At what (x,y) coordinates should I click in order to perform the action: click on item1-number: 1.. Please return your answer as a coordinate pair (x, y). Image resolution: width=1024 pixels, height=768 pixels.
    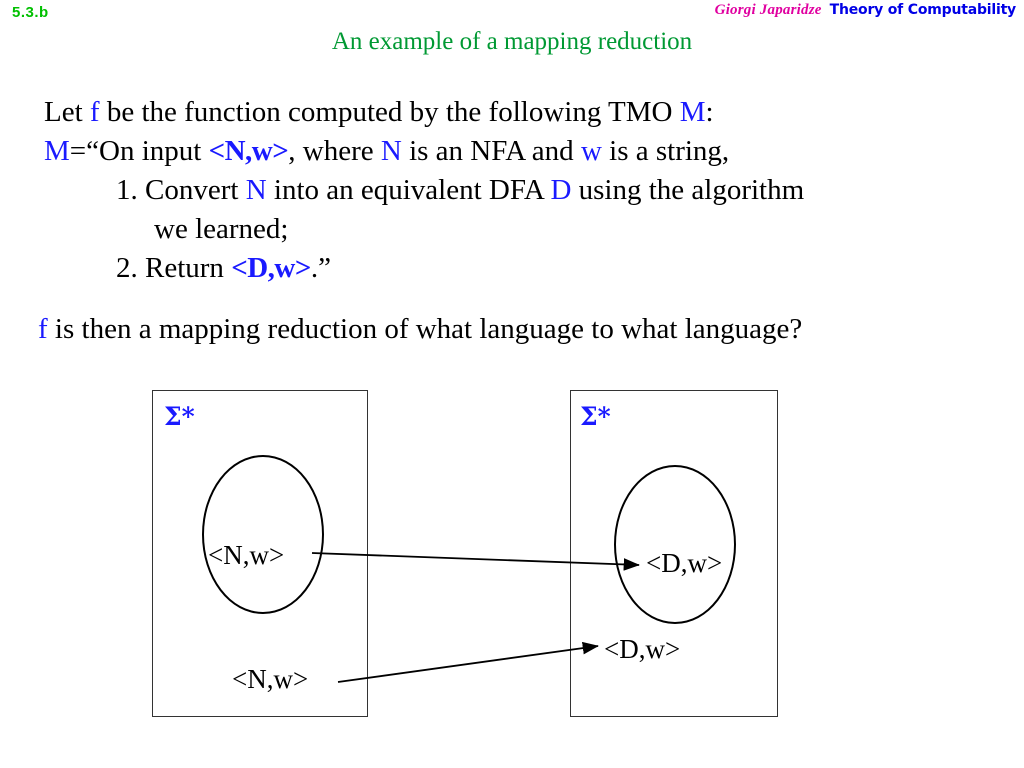
    Looking at the image, I should click on (130, 190).